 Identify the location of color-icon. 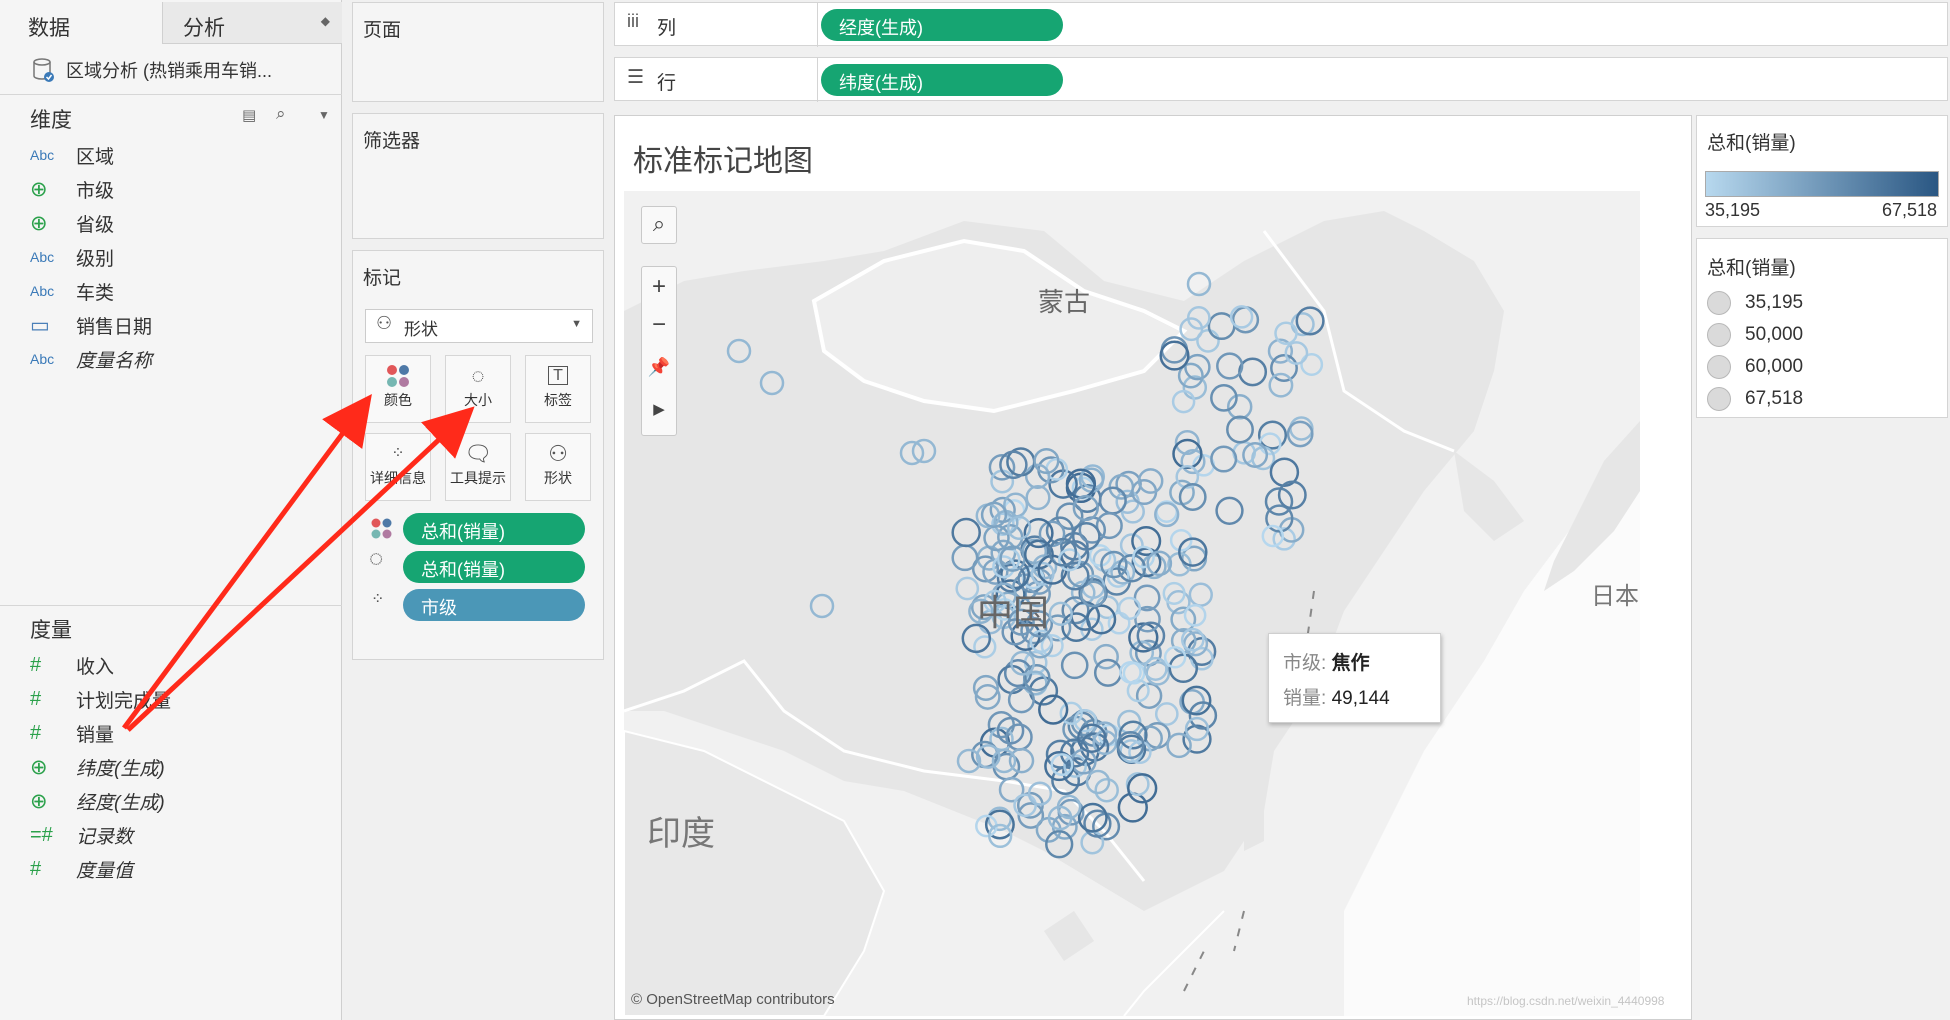
(398, 376).